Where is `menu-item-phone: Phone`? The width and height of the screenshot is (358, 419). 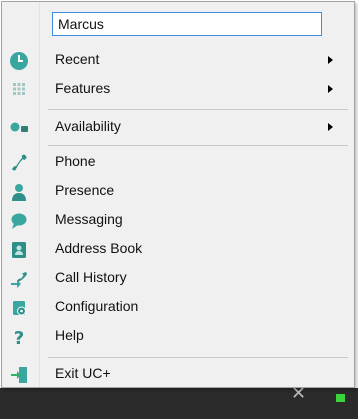 menu-item-phone: Phone is located at coordinates (178, 162).